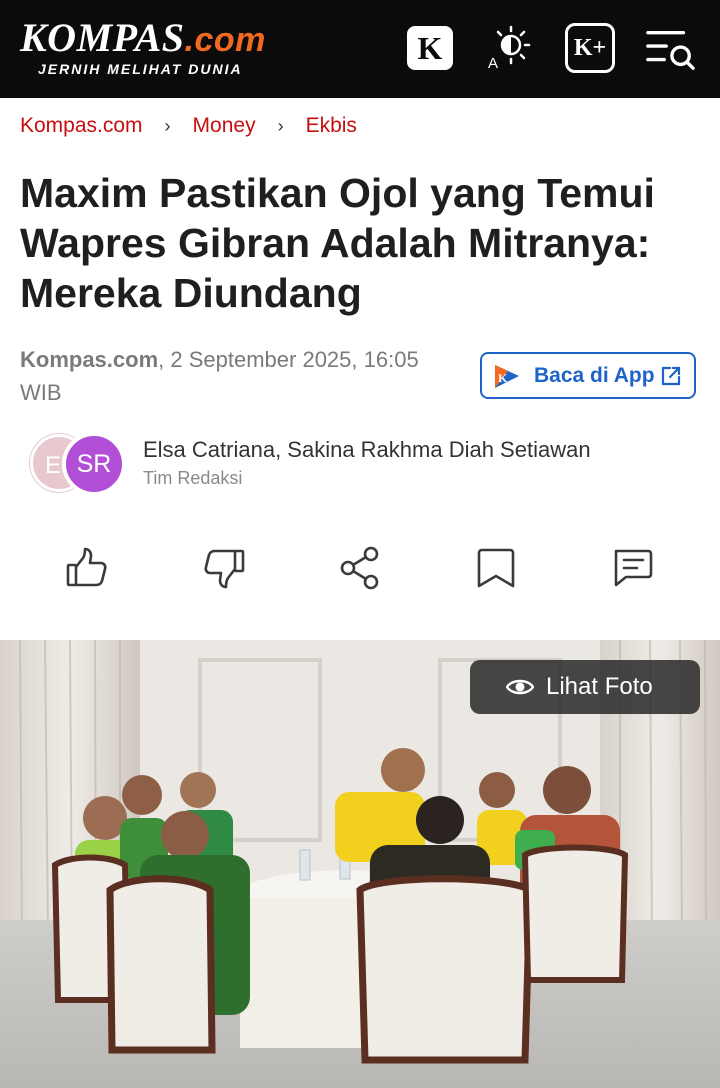  Describe the element at coordinates (224, 568) in the screenshot. I see `dislike-icon` at that location.